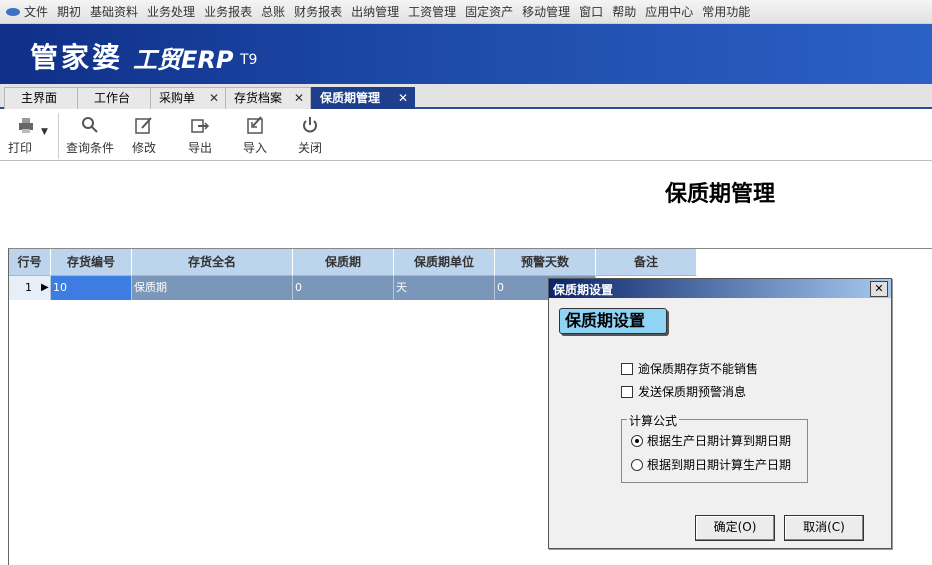 Image resolution: width=932 pixels, height=565 pixels. What do you see at coordinates (720, 288) in the screenshot?
I see `dialog-titlebar: 保质期设置 ✕` at bounding box center [720, 288].